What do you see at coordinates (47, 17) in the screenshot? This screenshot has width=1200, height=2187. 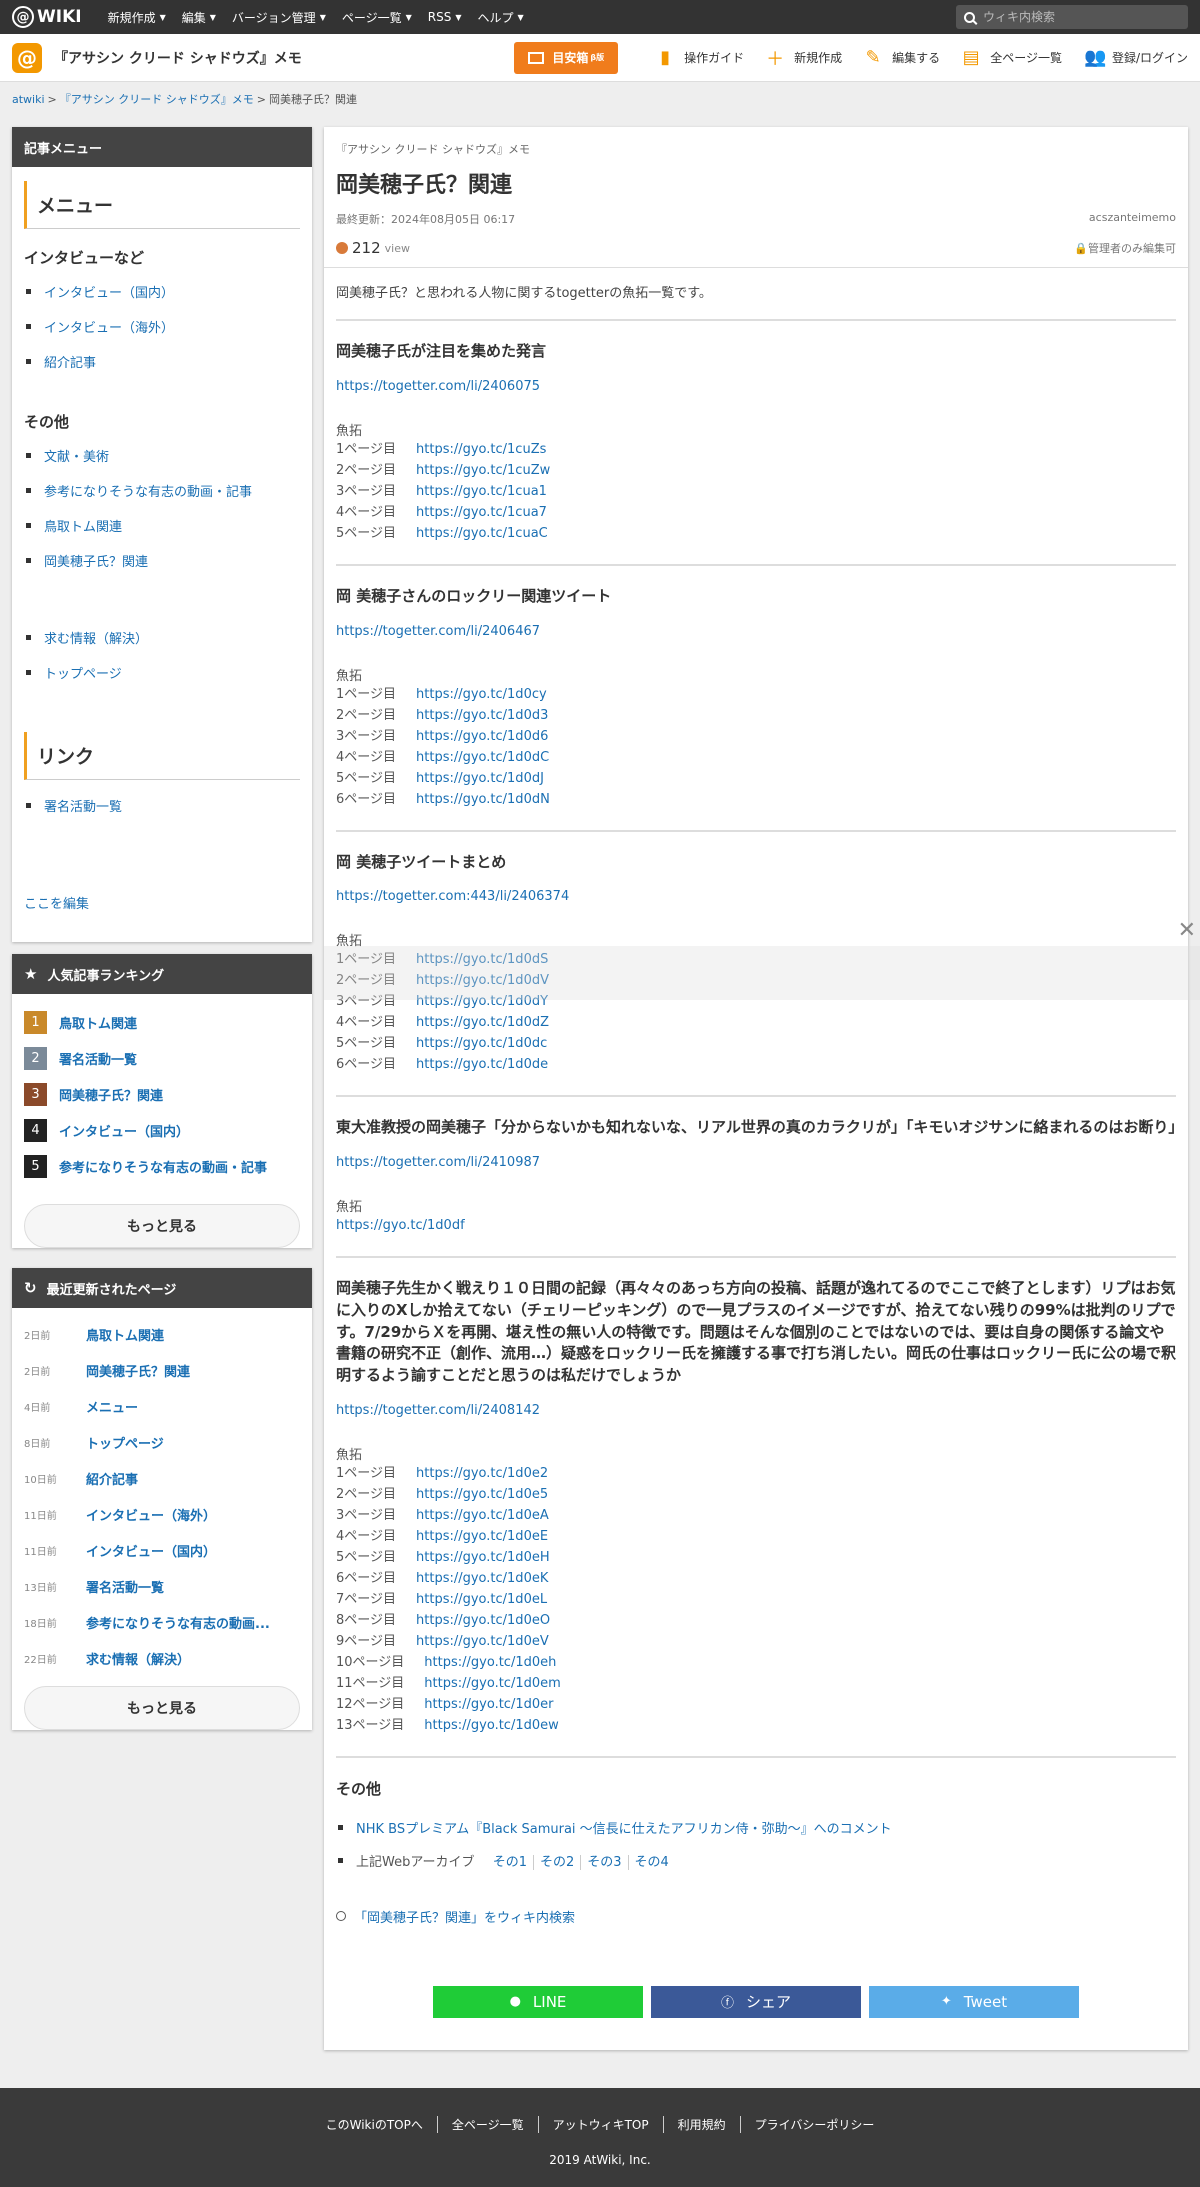 I see `atwiki-logo: @ WIKI` at bounding box center [47, 17].